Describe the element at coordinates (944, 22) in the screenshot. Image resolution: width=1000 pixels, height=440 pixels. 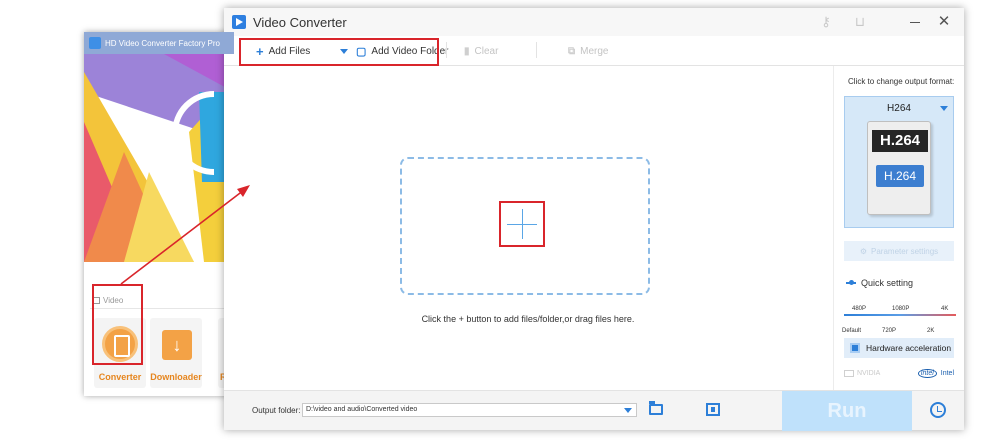
I see `close-button: ✕` at that location.